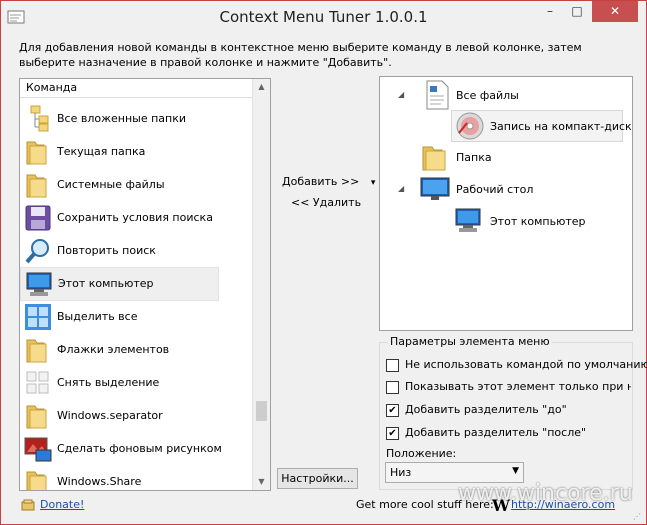  What do you see at coordinates (38, 218) in the screenshot?
I see `floppy-icon` at bounding box center [38, 218].